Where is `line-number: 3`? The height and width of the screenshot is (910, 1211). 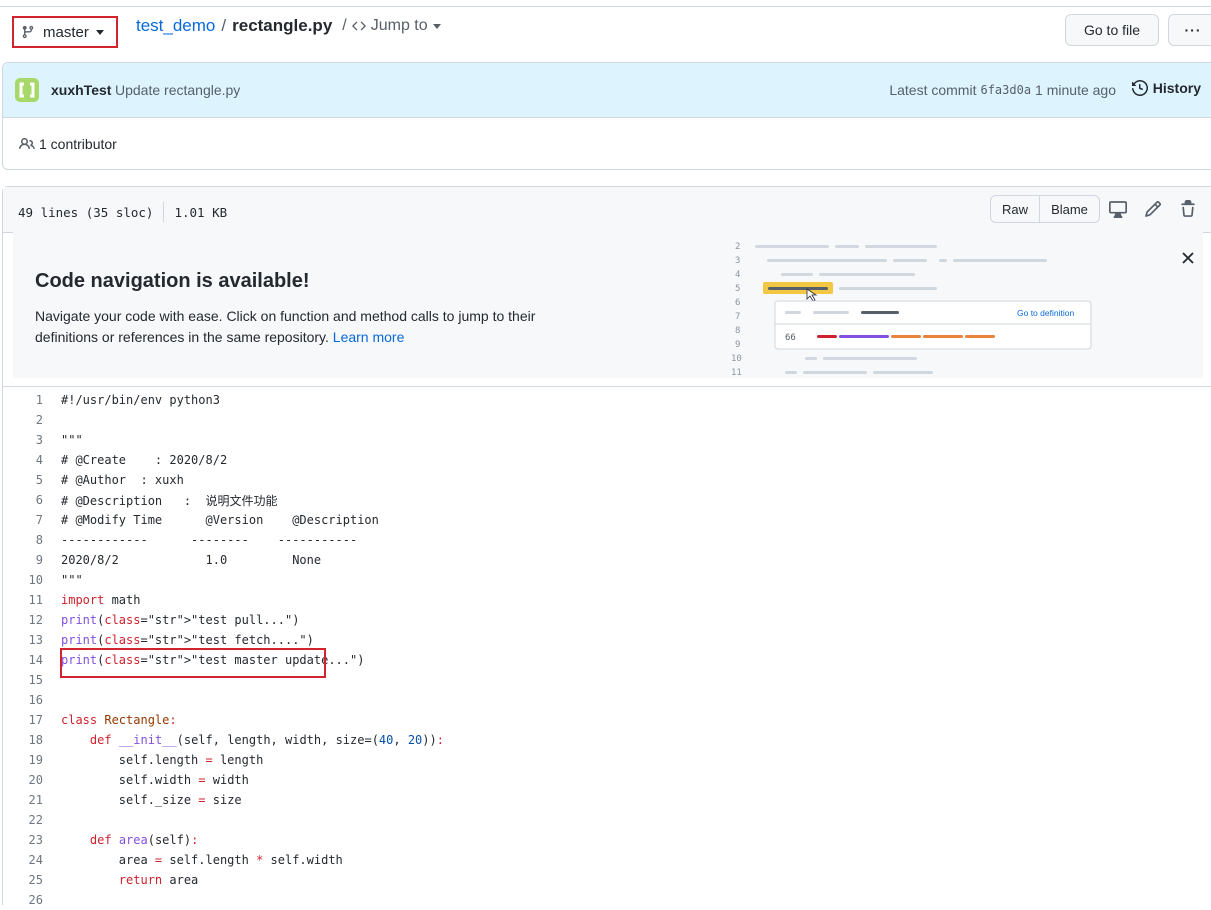 line-number: 3 is located at coordinates (32, 440).